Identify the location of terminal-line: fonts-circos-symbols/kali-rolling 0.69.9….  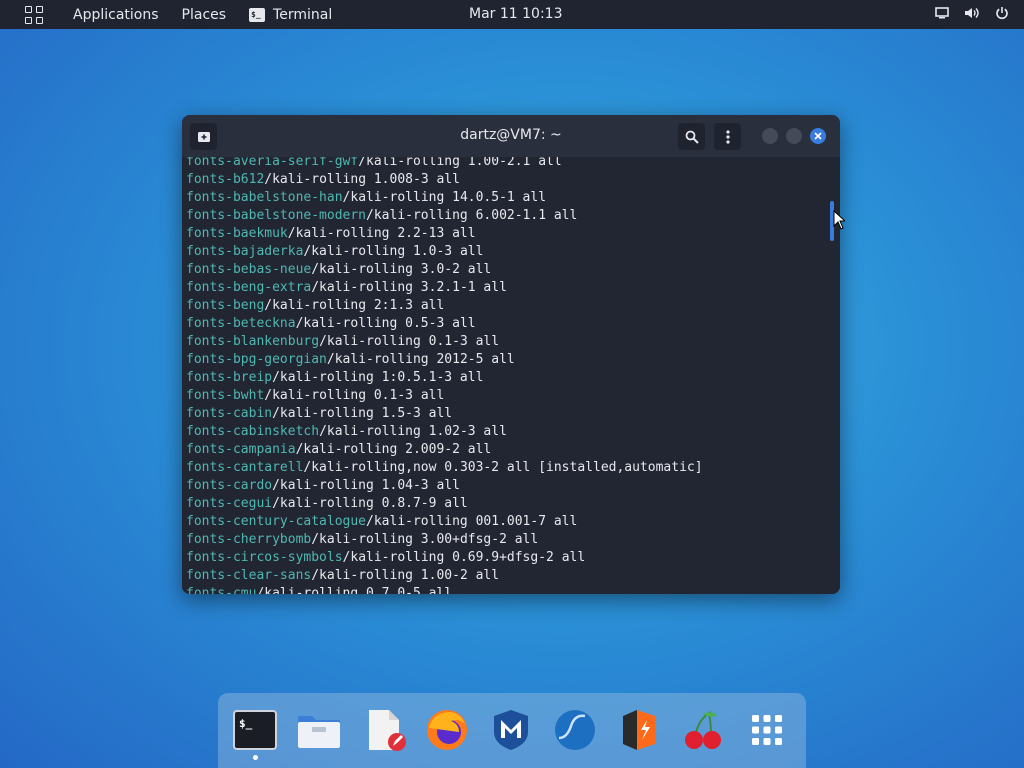
(444, 558).